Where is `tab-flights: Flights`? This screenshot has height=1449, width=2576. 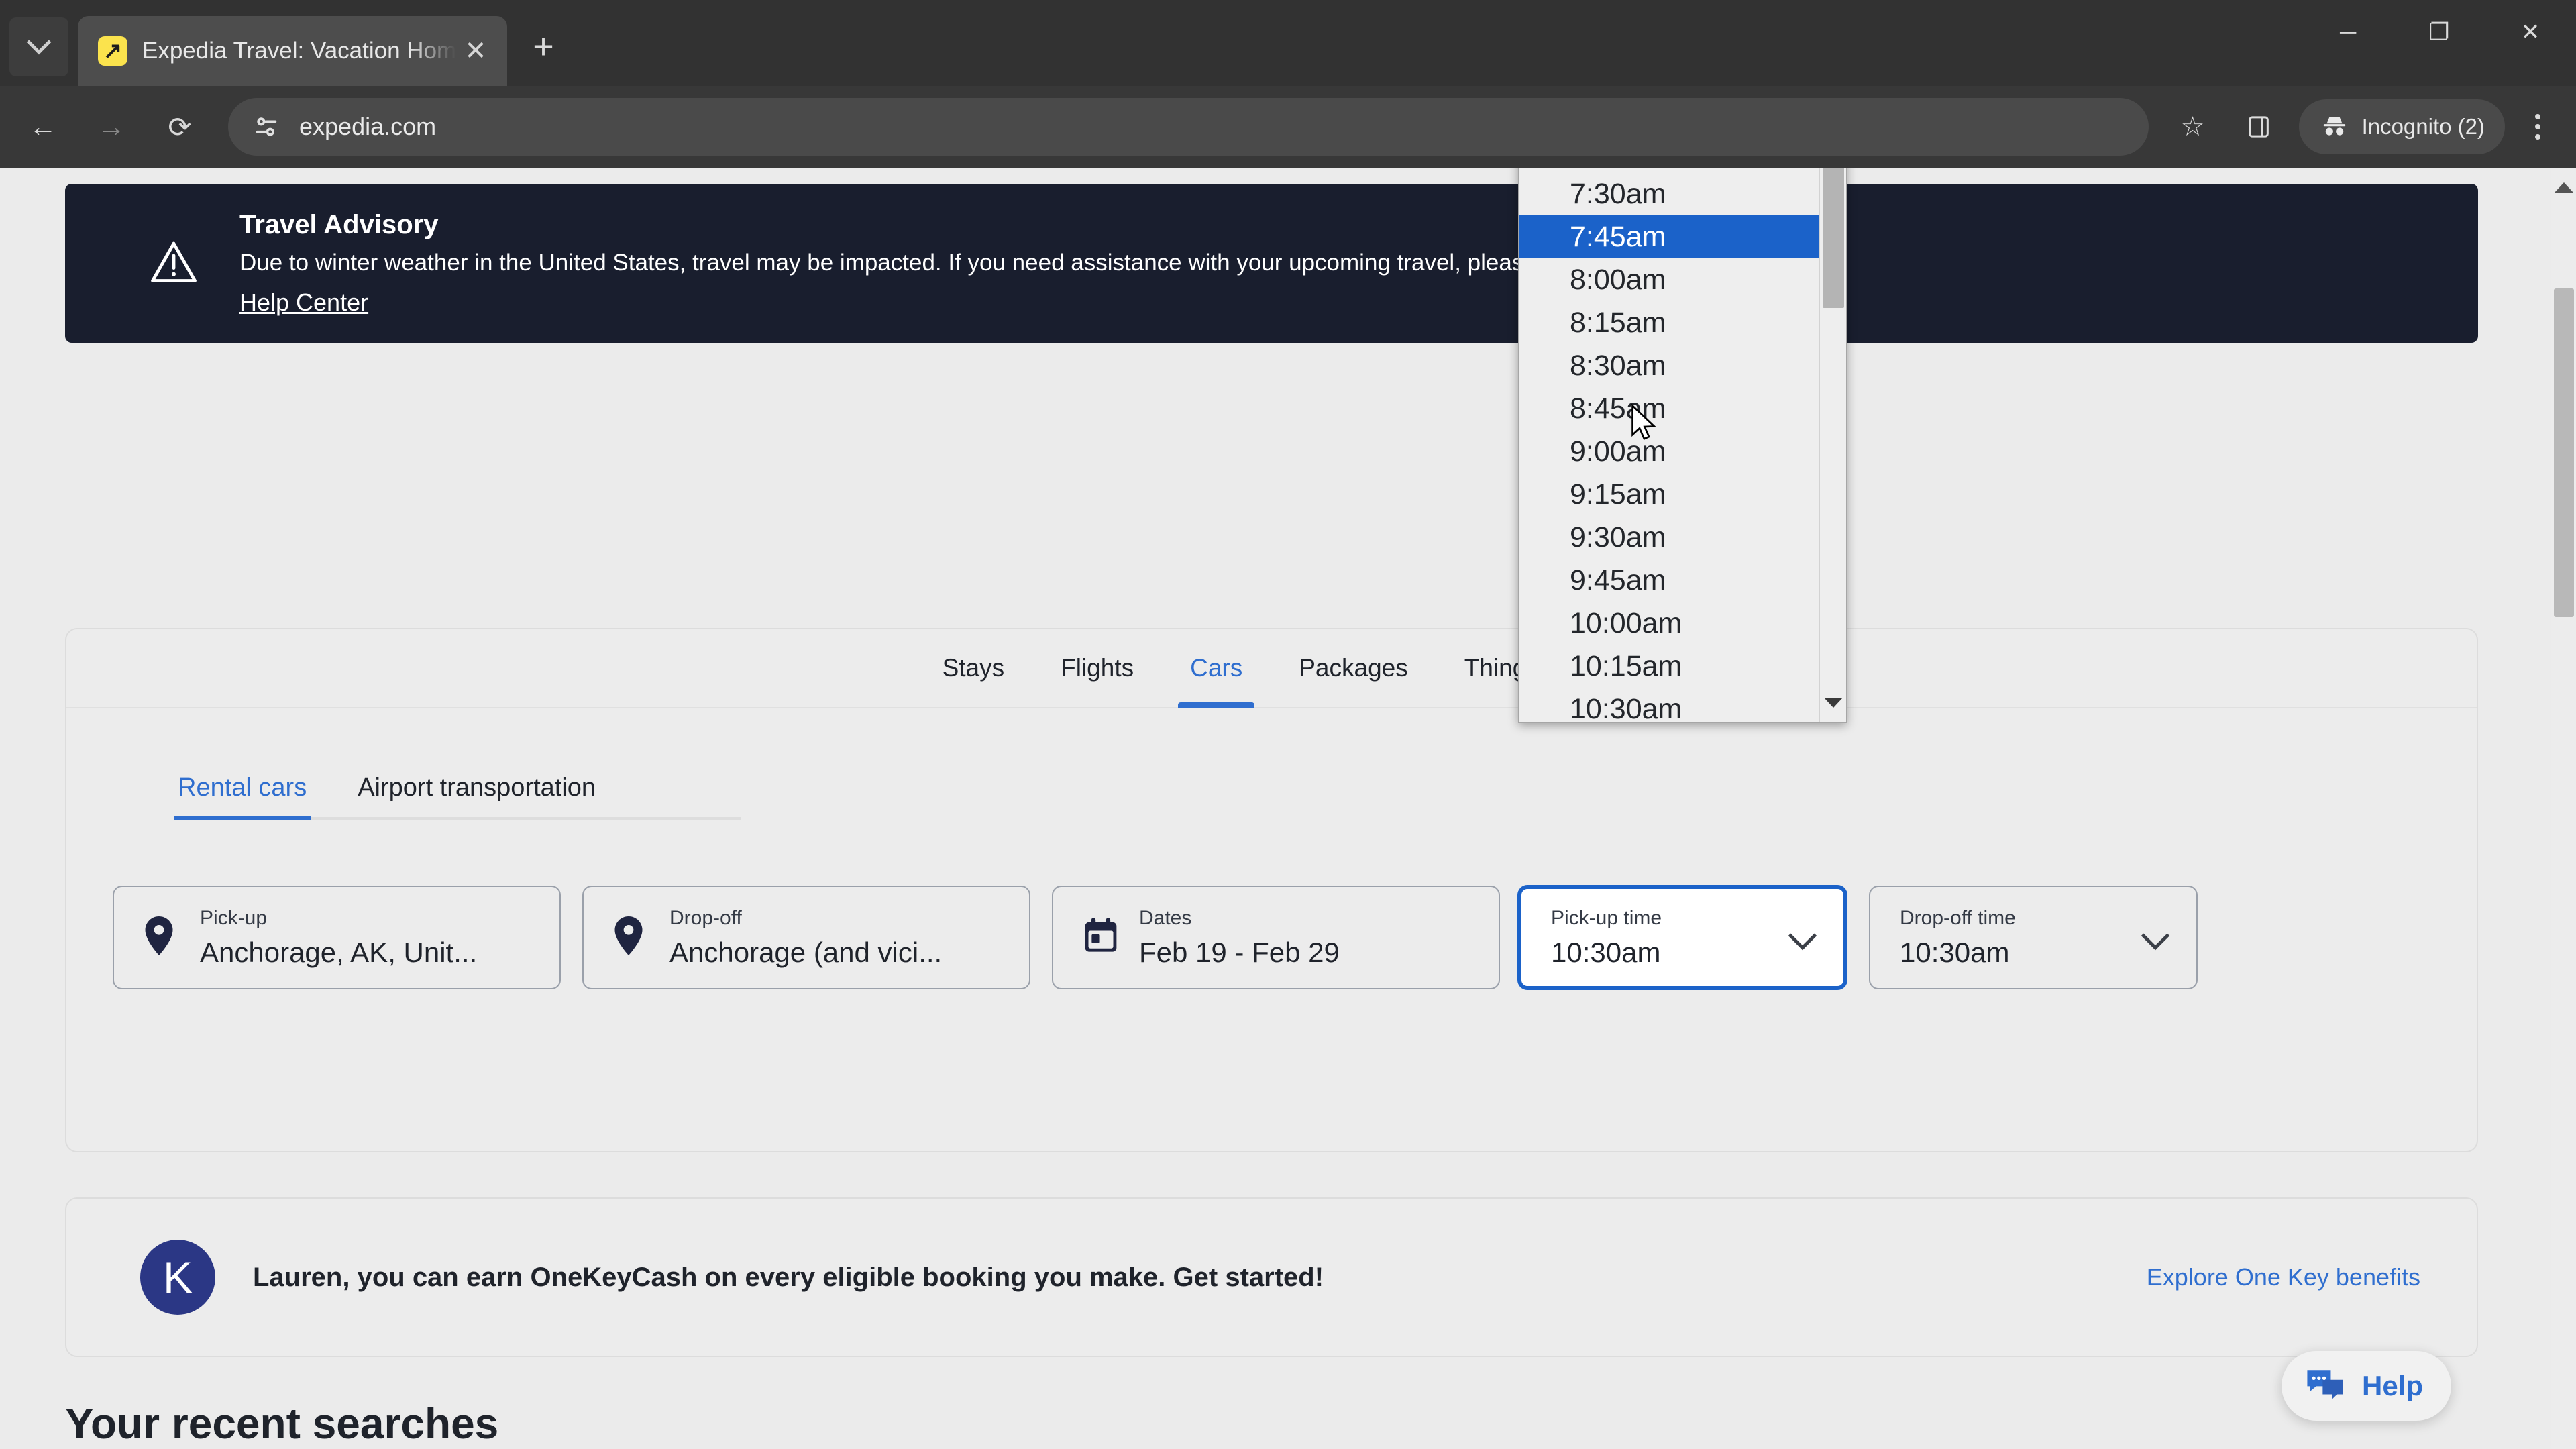 tab-flights: Flights is located at coordinates (1097, 668).